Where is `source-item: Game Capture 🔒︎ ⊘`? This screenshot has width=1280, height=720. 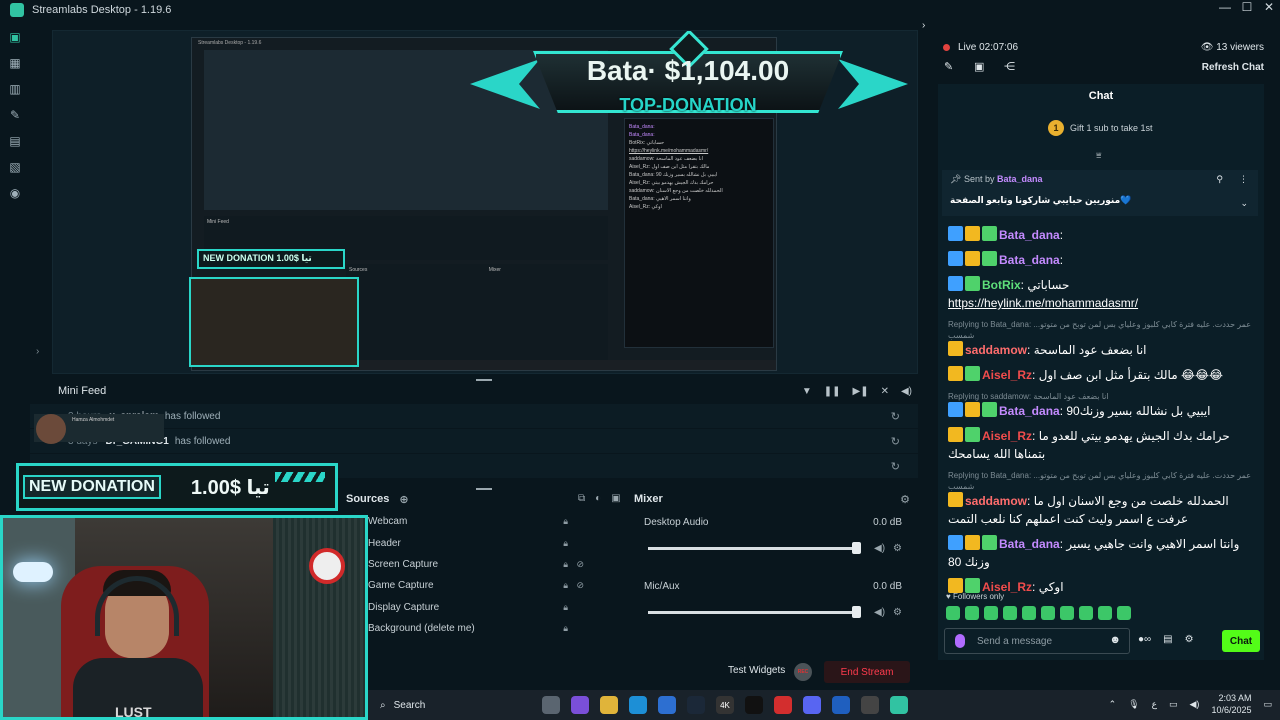
source-item: Game Capture 🔒︎ ⊘ is located at coordinates (494, 585).